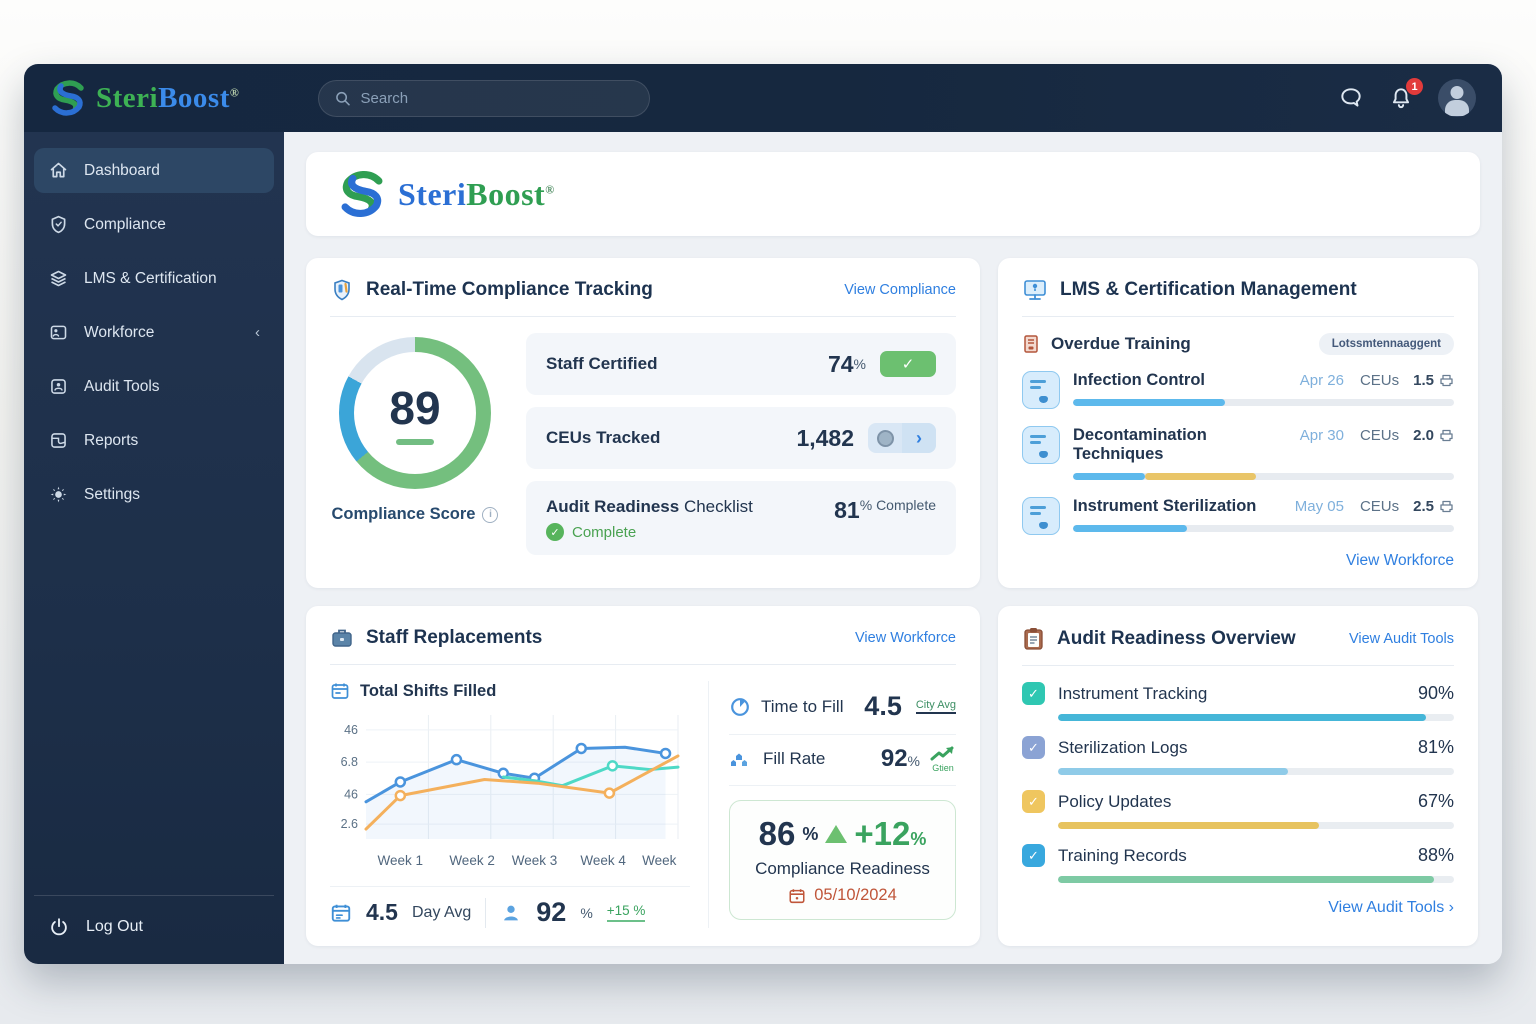 This screenshot has width=1536, height=1024. I want to click on fill-rate-row: Fill Rate 92% Gtien, so click(842, 760).